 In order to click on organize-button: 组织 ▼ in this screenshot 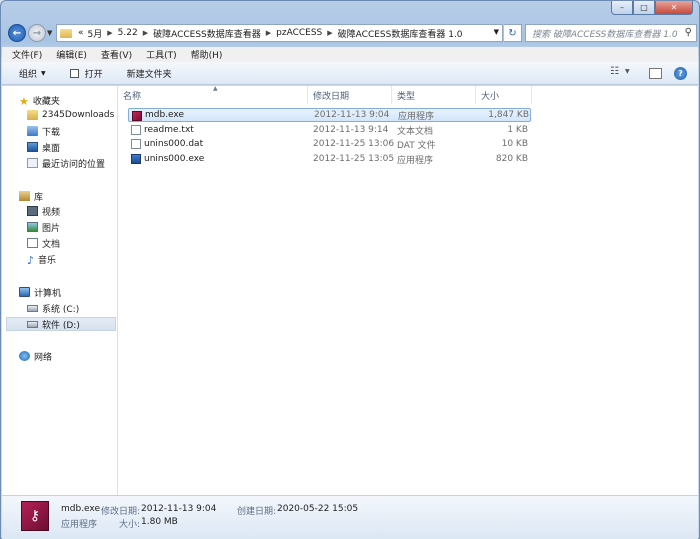, I will do `click(32, 73)`.